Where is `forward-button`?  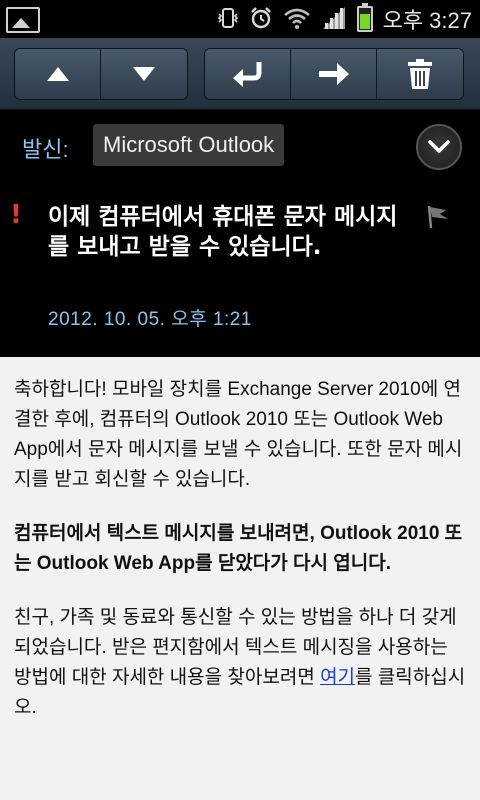 forward-button is located at coordinates (334, 74).